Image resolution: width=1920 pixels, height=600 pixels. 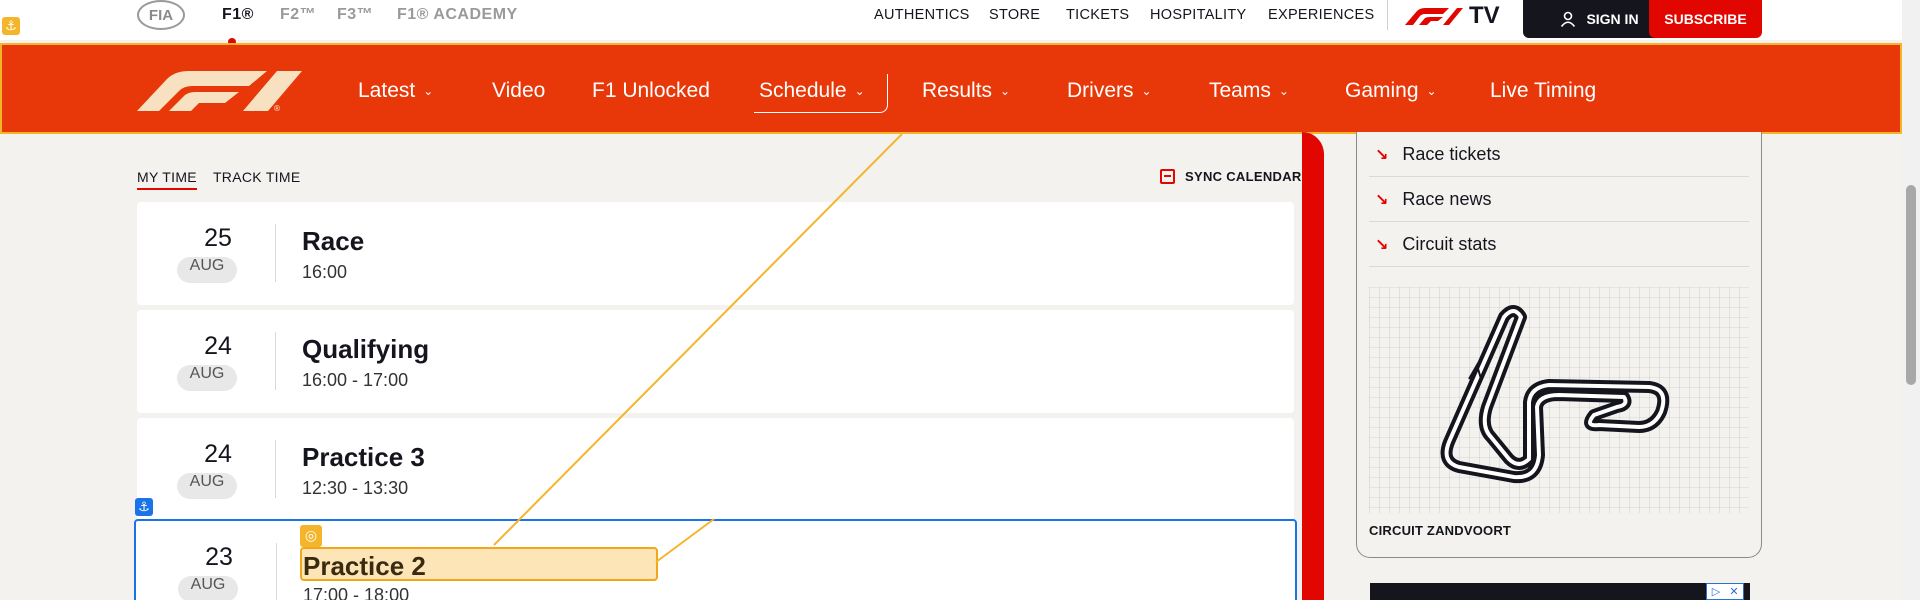 I want to click on subscribe-label: SUBSCRIBE, so click(x=1705, y=19).